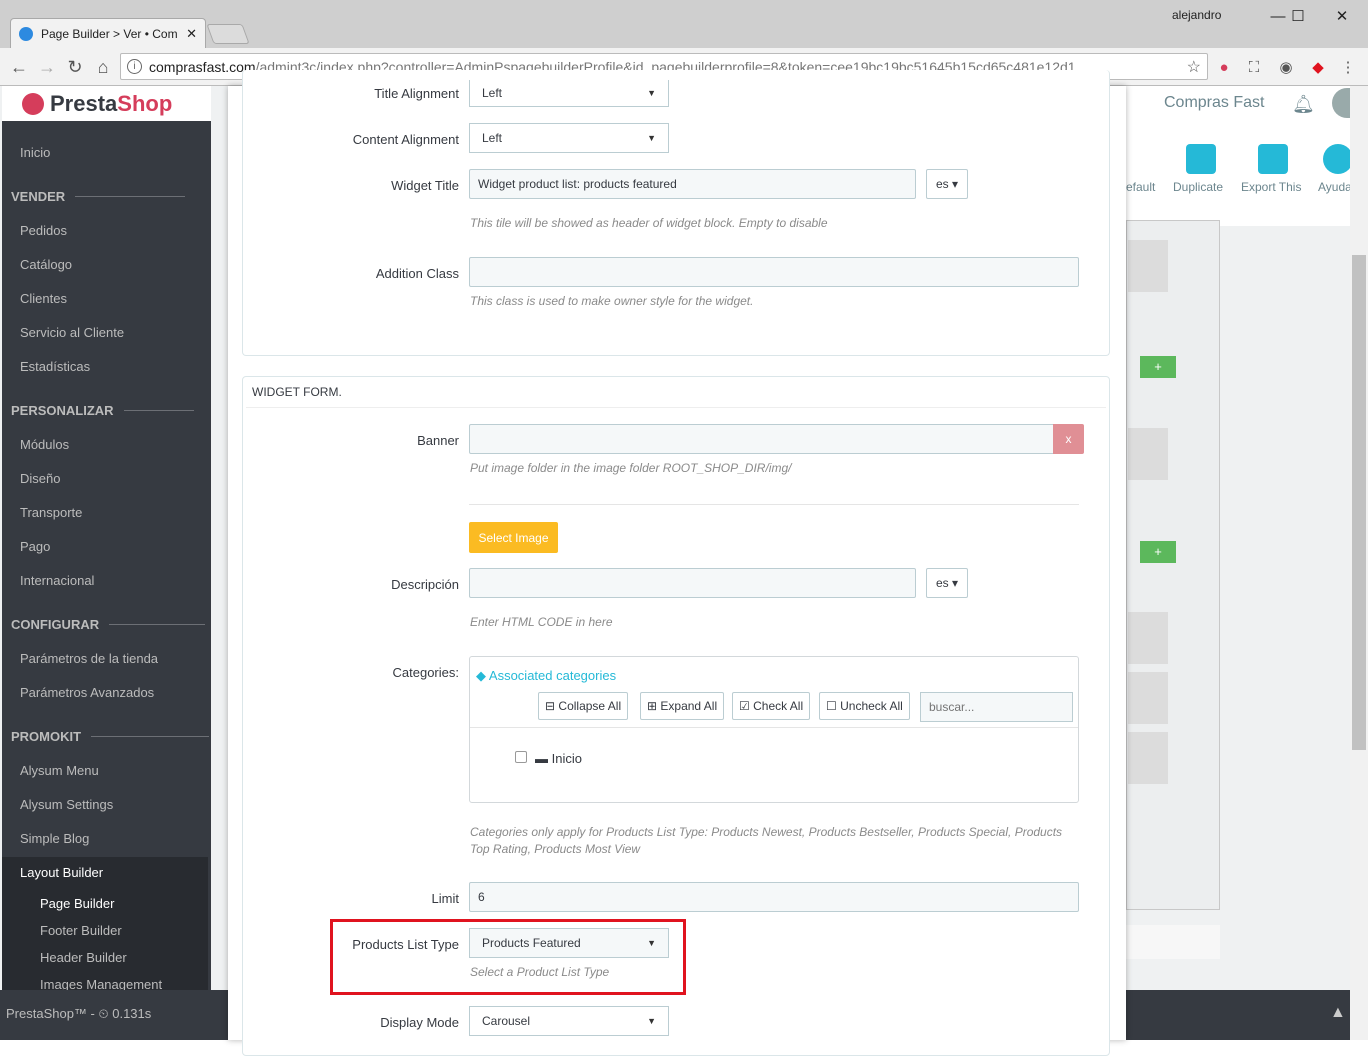 This screenshot has width=1368, height=1056. I want to click on sidebar-heading-promokit: PROMOKIT, so click(110, 736).